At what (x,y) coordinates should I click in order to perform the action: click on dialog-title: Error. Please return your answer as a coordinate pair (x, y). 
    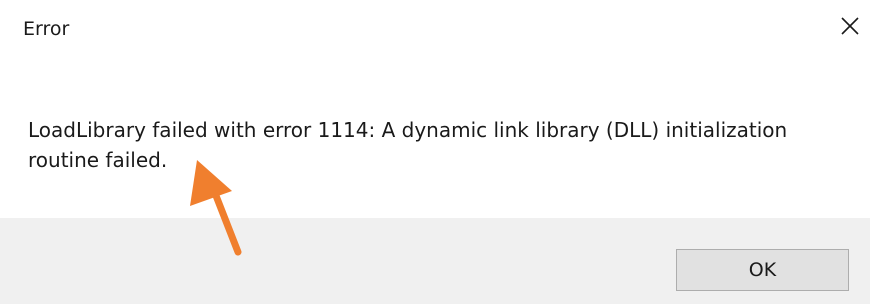
    Looking at the image, I should click on (46, 29).